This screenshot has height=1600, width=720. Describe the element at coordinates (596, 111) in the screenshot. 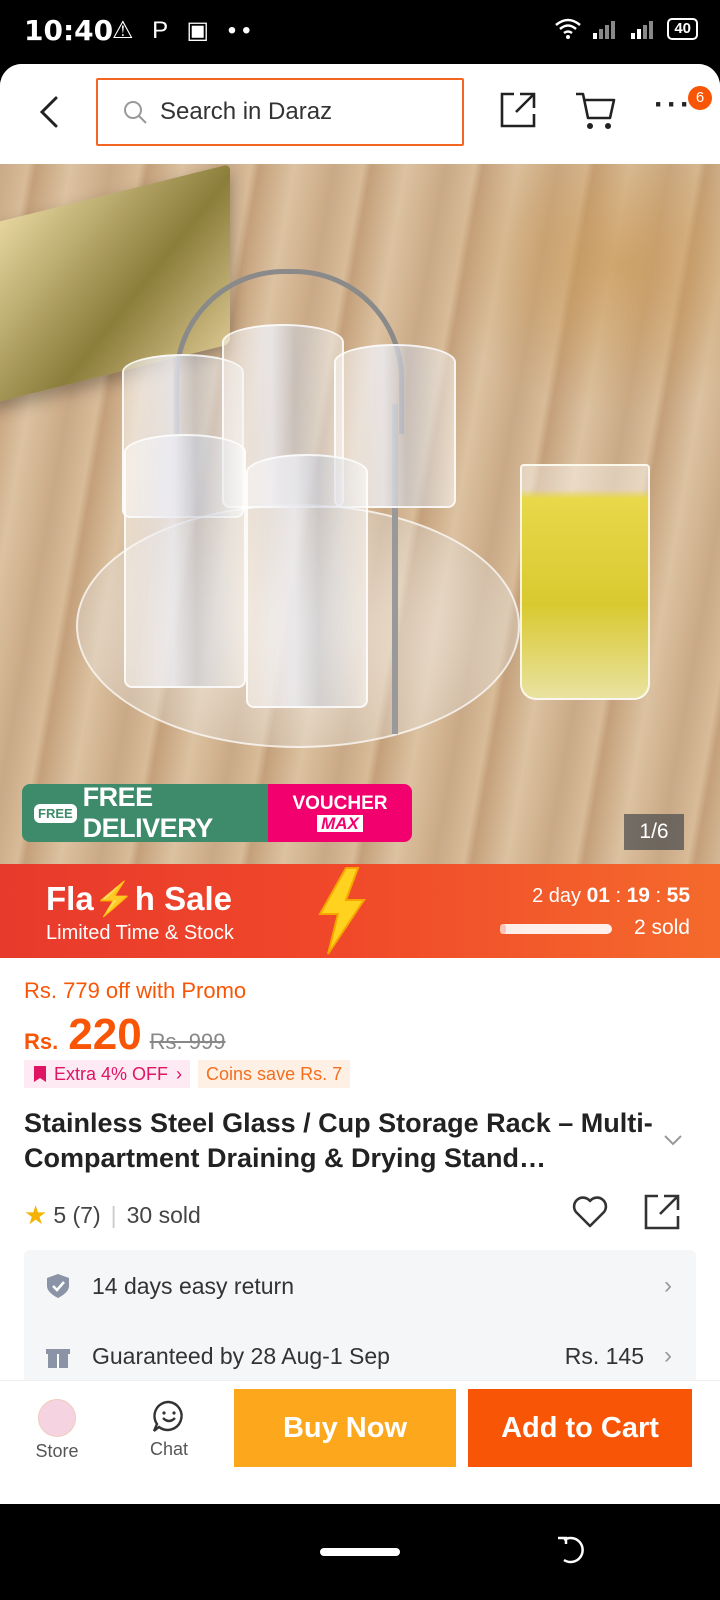

I see `cart-icon` at that location.